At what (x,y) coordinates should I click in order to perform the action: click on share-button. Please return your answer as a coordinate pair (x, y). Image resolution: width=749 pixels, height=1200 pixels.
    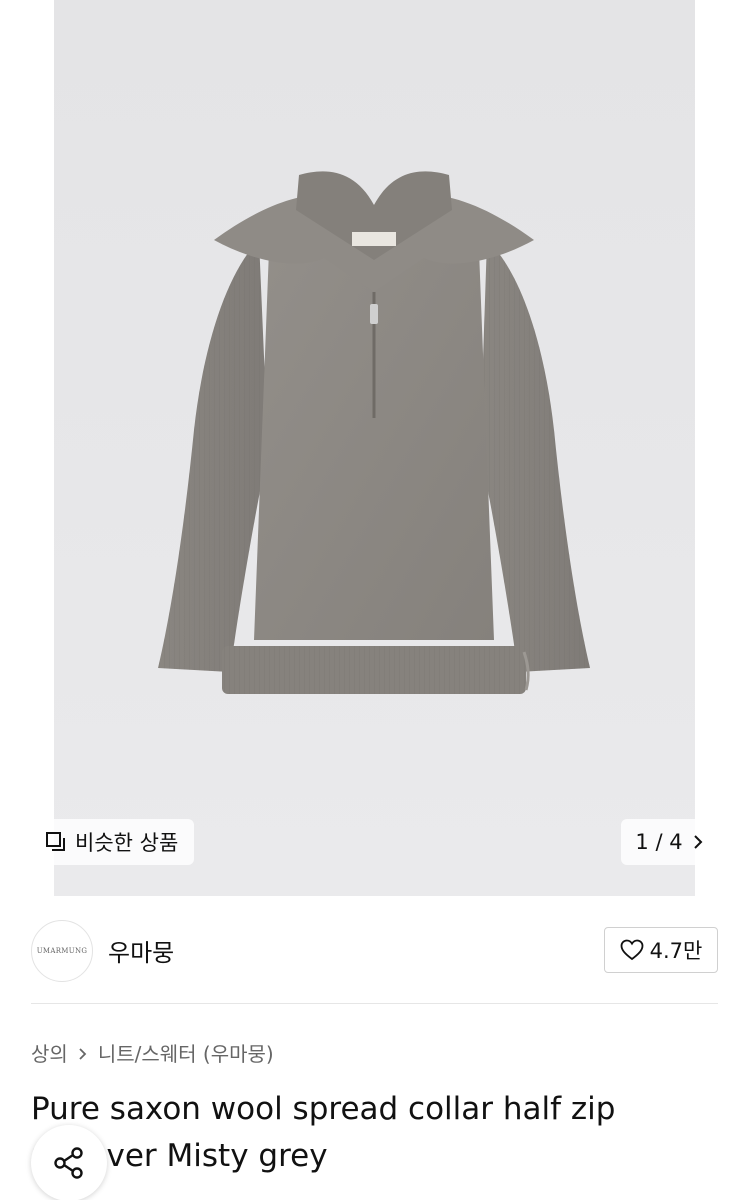
    Looking at the image, I should click on (69, 1162).